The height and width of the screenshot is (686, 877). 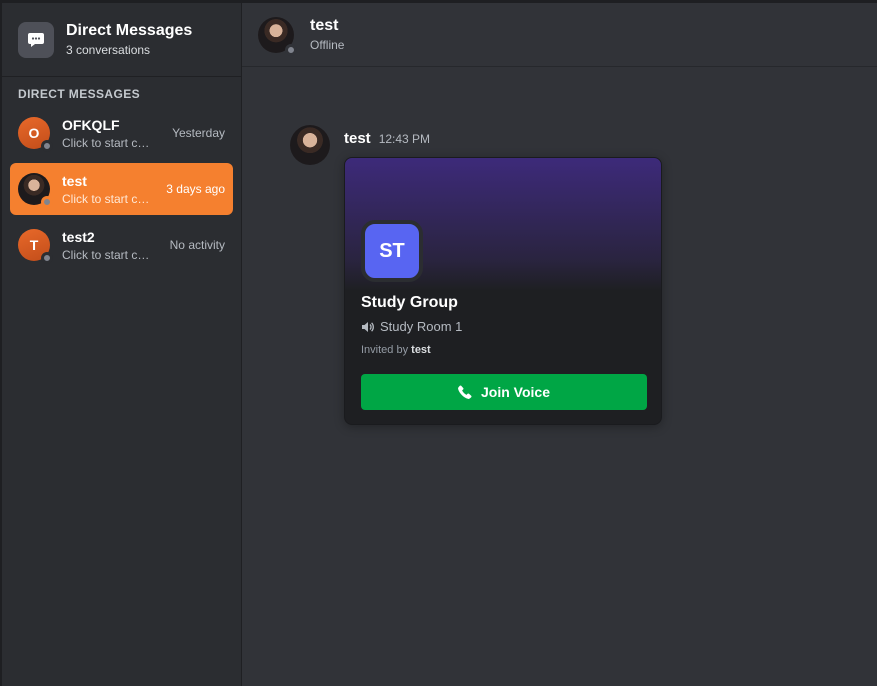 What do you see at coordinates (404, 139) in the screenshot?
I see `message-timestamp: 12:43 PM` at bounding box center [404, 139].